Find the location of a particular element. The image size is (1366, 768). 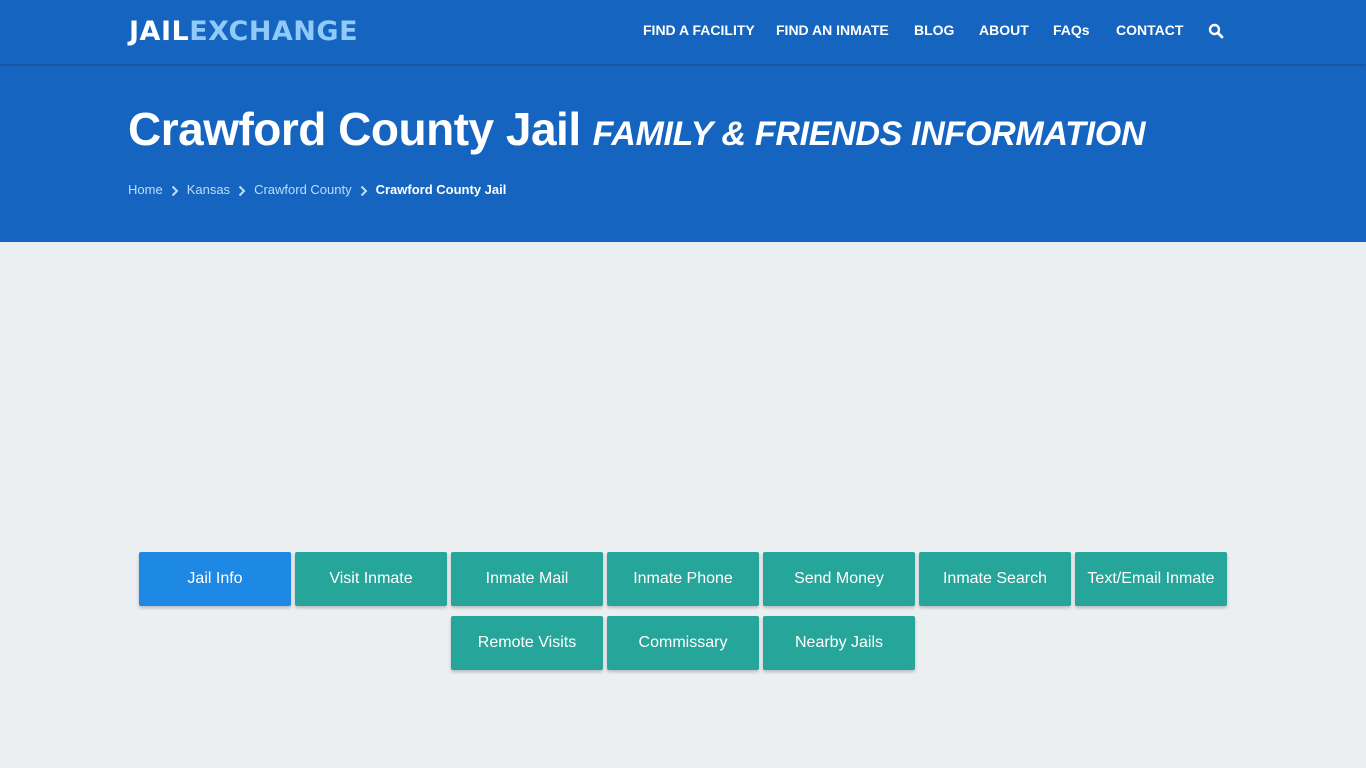

nearby-jails-button: Nearby Jails is located at coordinates (839, 643).